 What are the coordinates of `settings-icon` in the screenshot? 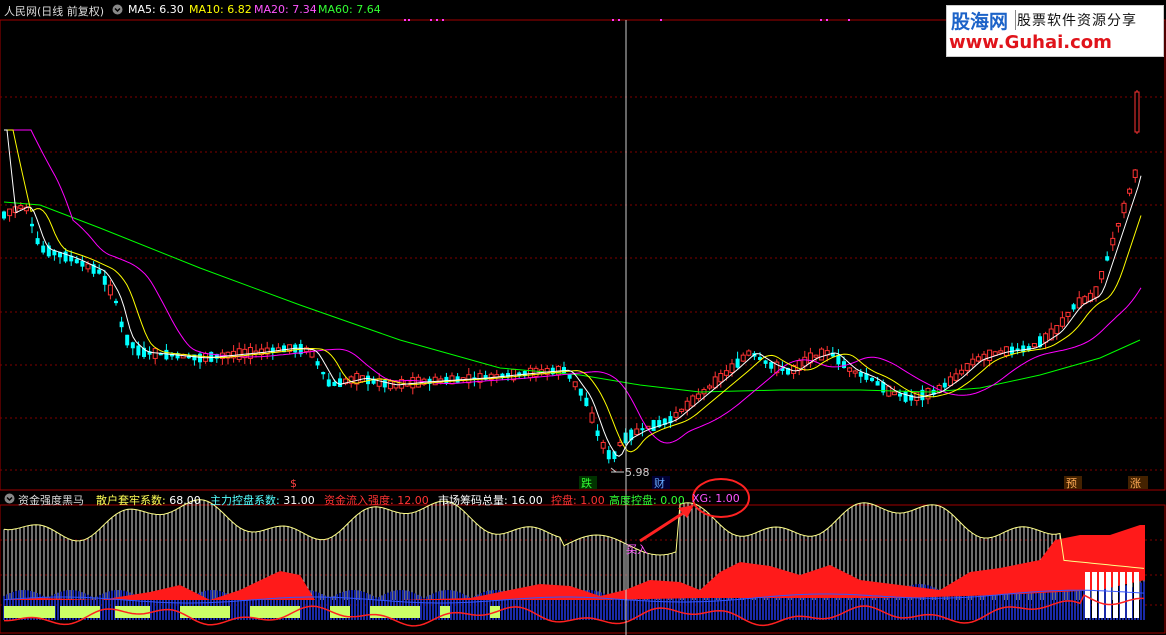 It's located at (117, 11).